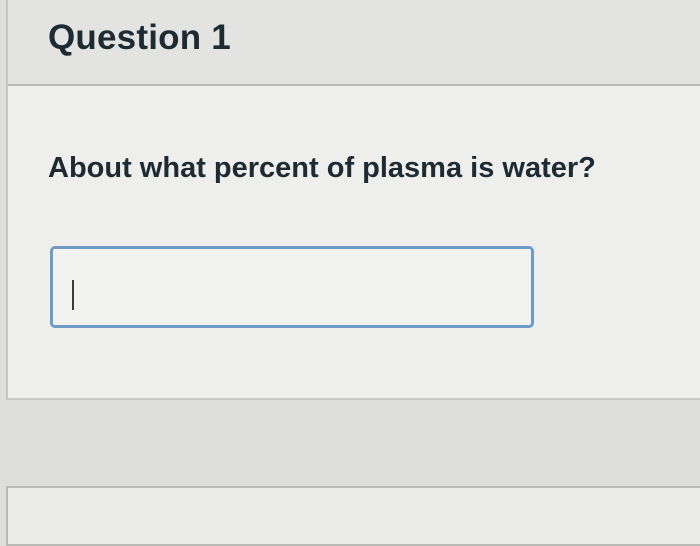 The height and width of the screenshot is (546, 700). Describe the element at coordinates (322, 168) in the screenshot. I see `question-text: About what percent of plasma is water?` at that location.